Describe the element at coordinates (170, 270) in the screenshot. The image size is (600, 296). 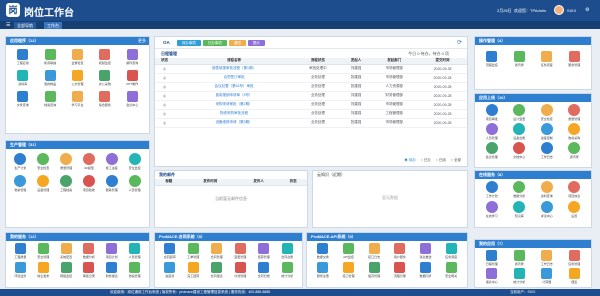
I see `product-item: 进度款` at that location.